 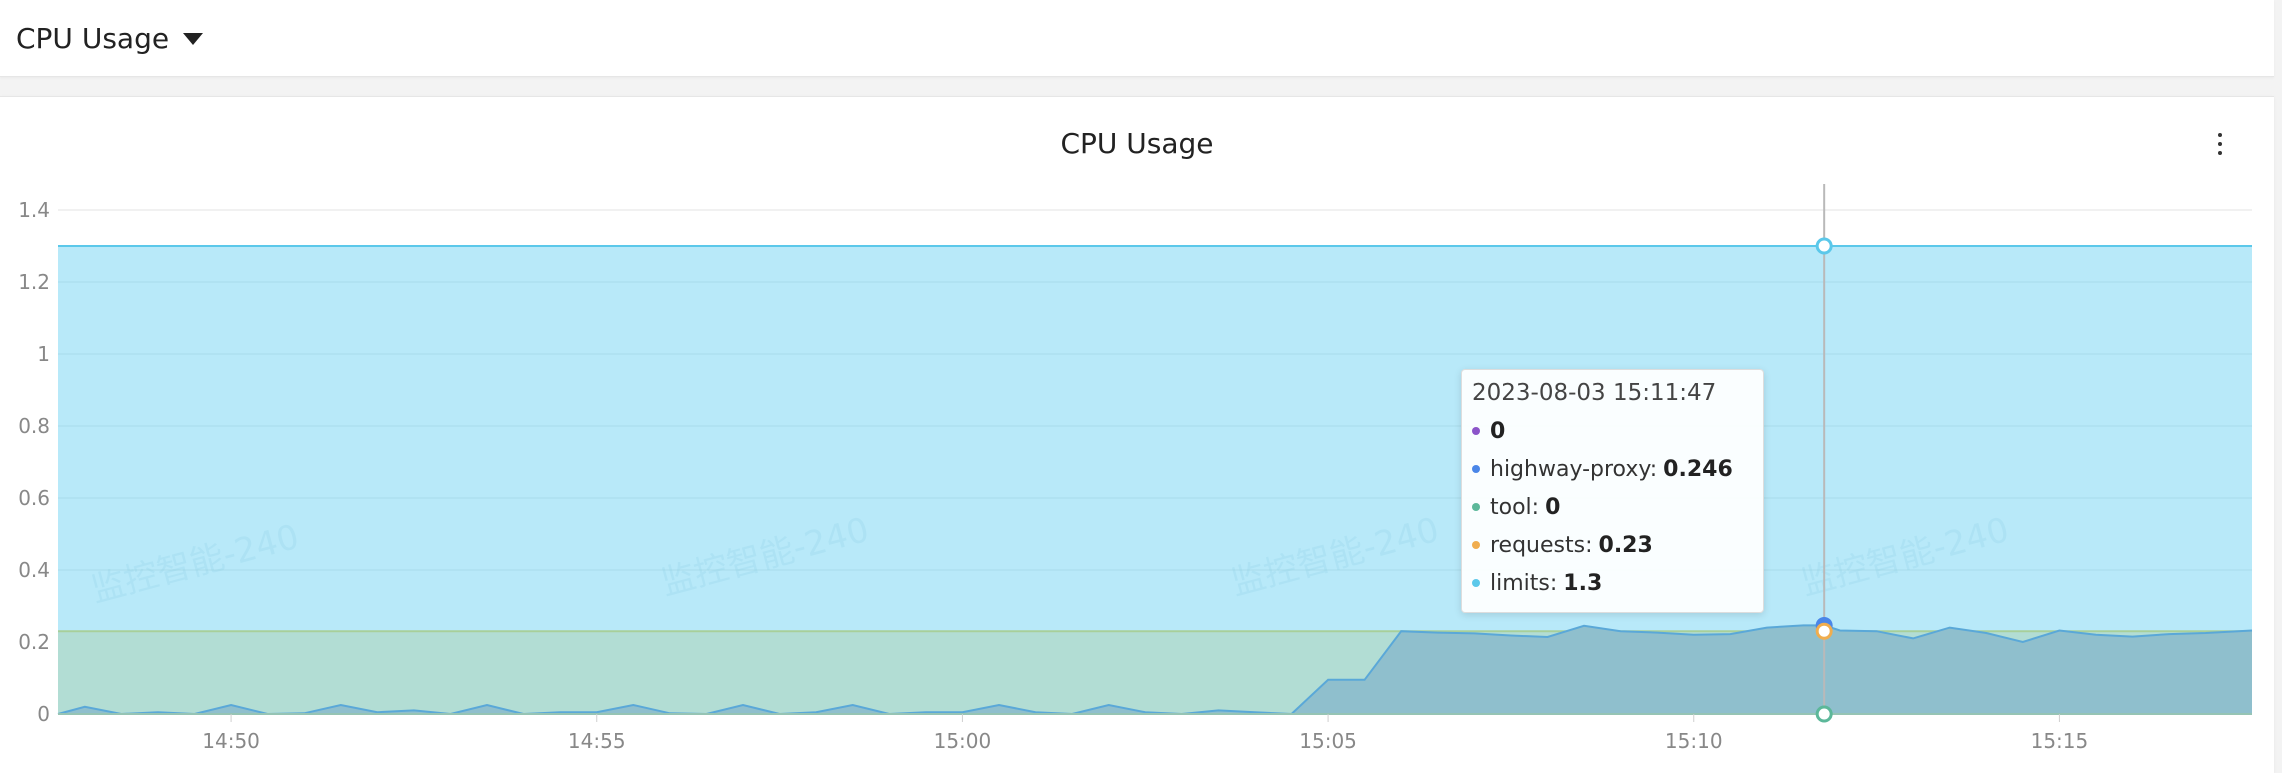 What do you see at coordinates (43, 714) in the screenshot?
I see `y-tick-label: 0` at bounding box center [43, 714].